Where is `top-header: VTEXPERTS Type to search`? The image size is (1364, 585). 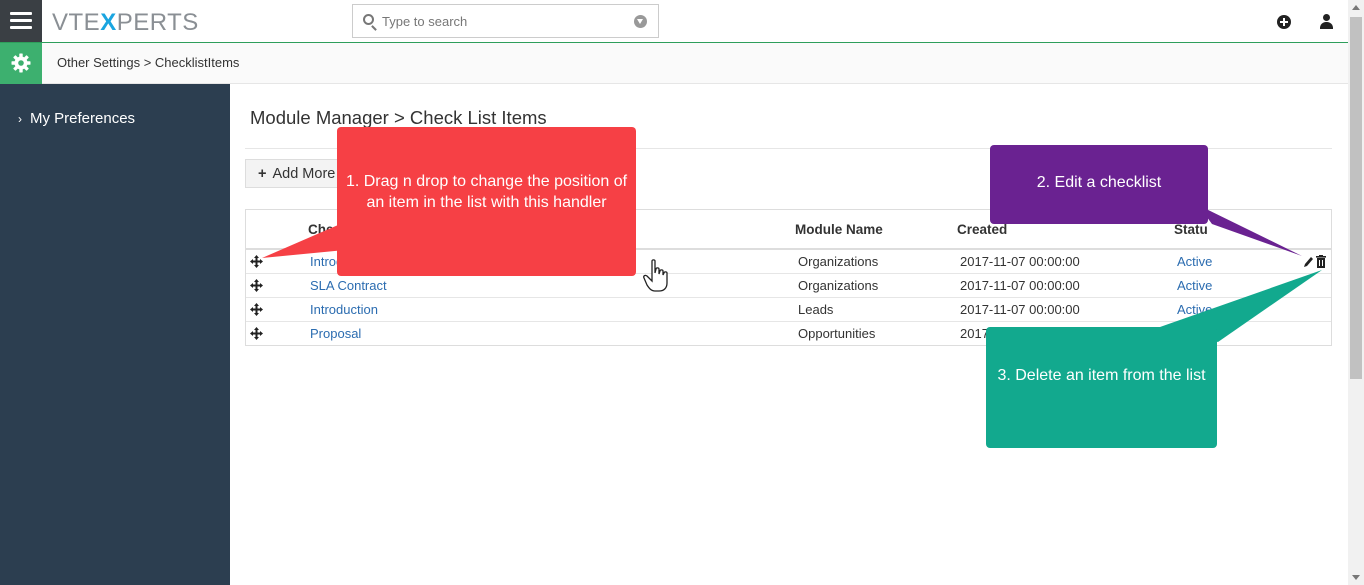
top-header: VTEXPERTS Type to search is located at coordinates (674, 21).